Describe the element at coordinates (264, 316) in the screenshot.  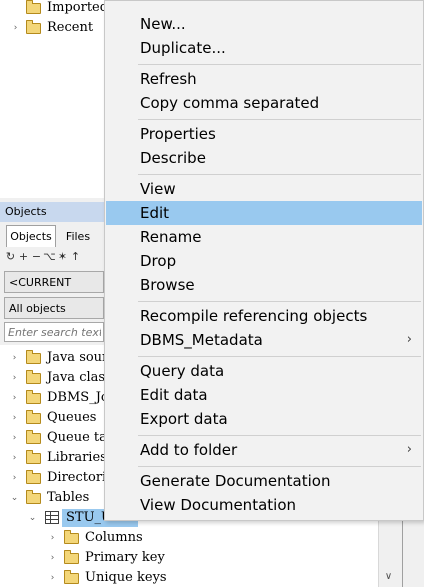
I see `menu-item-recompile-referencing-objects: Recompile referencing objects` at that location.